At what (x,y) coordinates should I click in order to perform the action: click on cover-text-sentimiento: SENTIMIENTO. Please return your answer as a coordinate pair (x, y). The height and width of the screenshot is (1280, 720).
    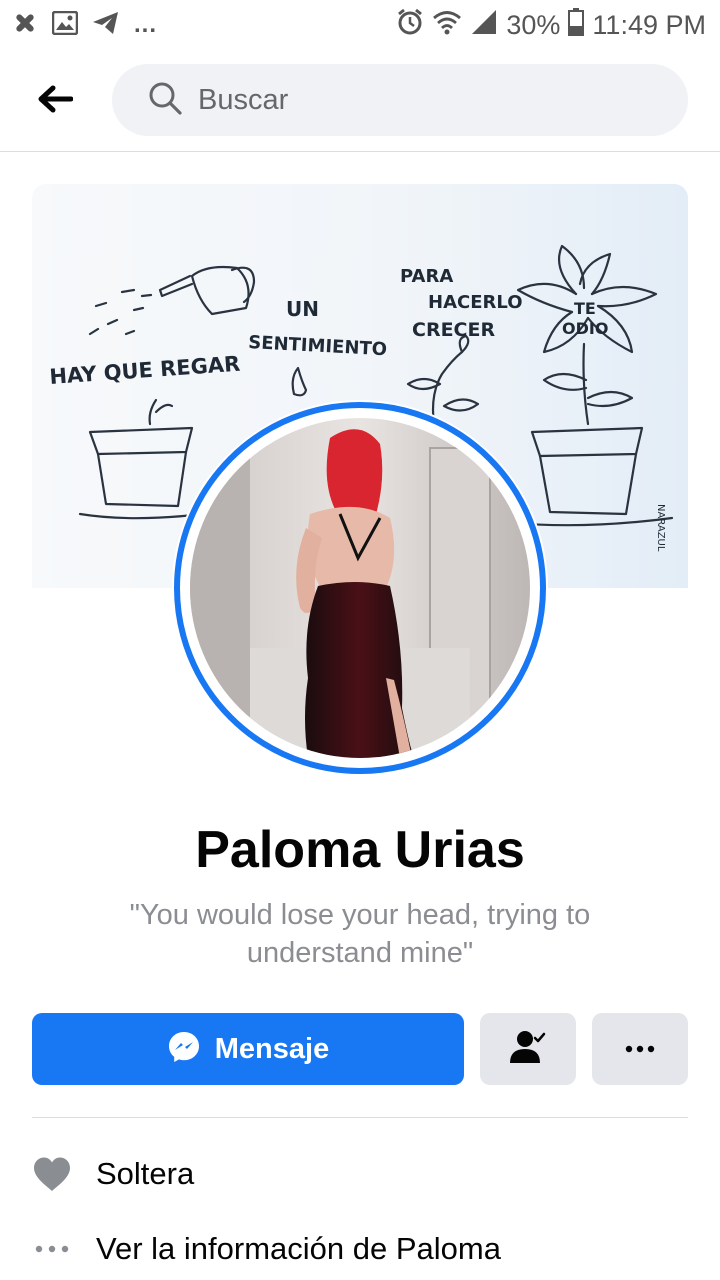
    Looking at the image, I should click on (318, 346).